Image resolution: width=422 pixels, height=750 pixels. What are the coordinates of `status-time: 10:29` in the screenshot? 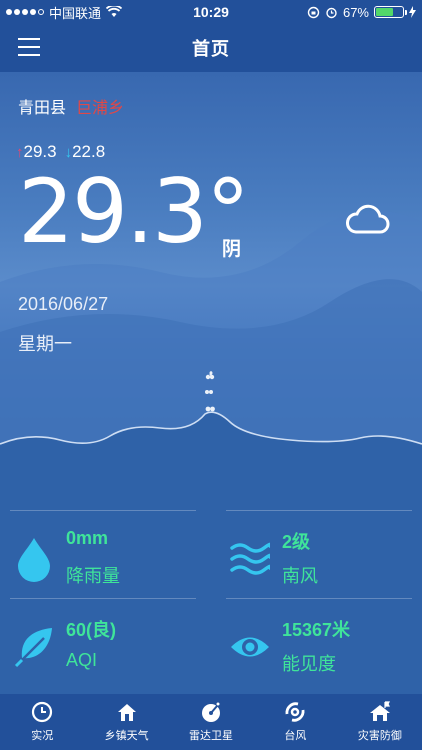 It's located at (211, 12).